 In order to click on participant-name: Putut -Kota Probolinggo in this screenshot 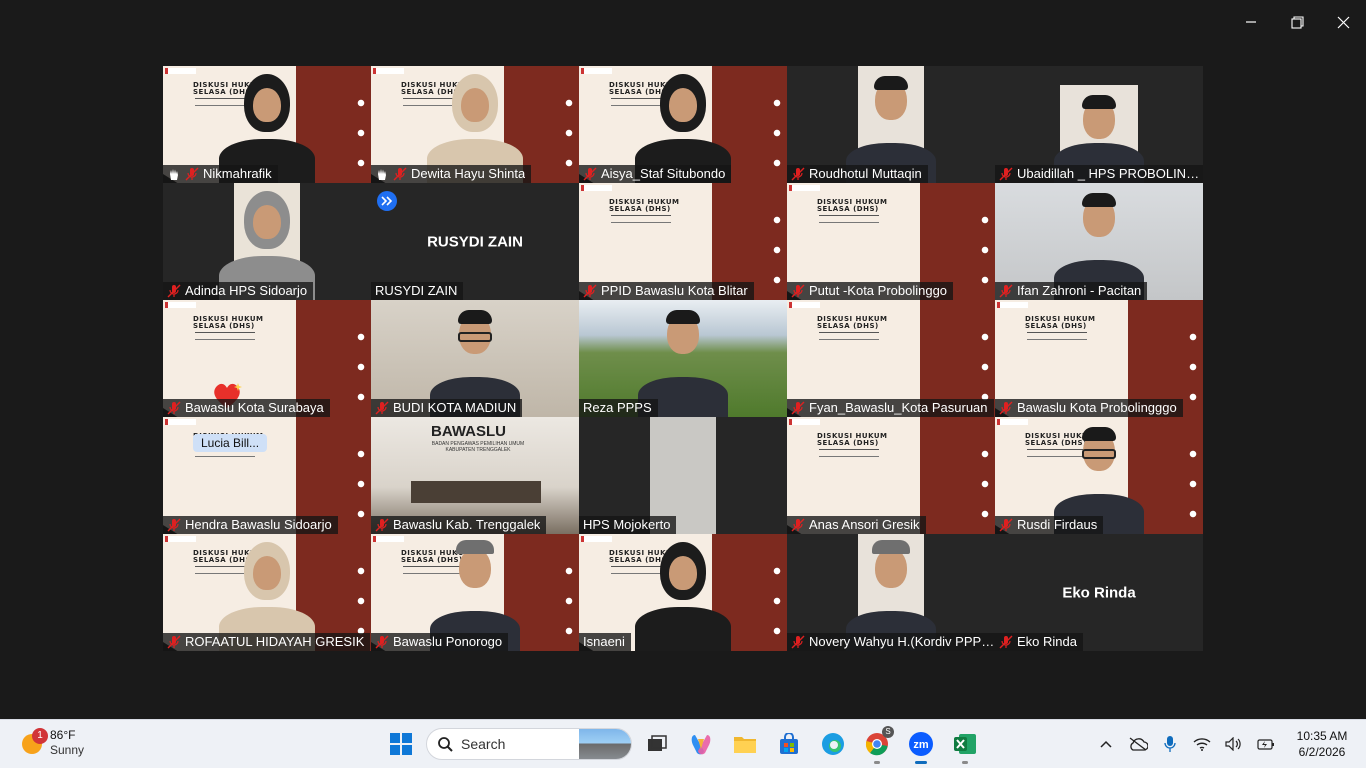, I will do `click(878, 290)`.